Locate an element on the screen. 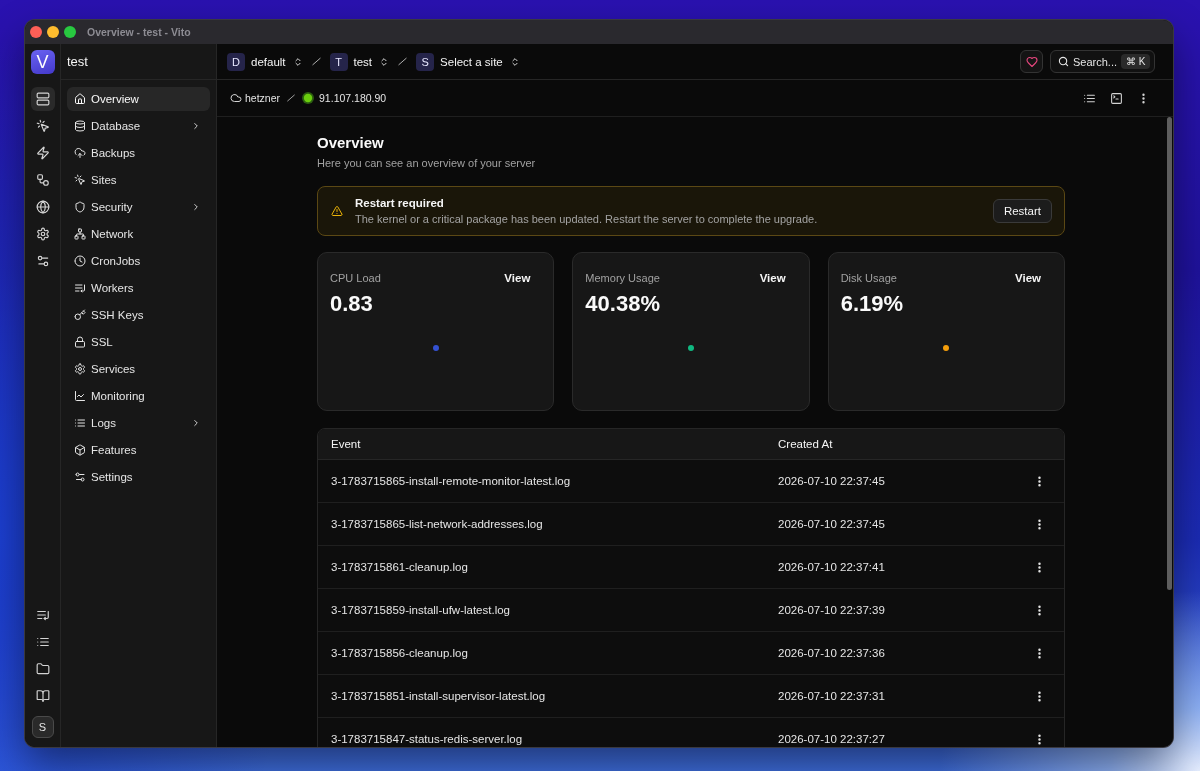 The height and width of the screenshot is (771, 1200). event-file-name: 3-1783715865-list-network-addresses.log is located at coordinates (436, 524).